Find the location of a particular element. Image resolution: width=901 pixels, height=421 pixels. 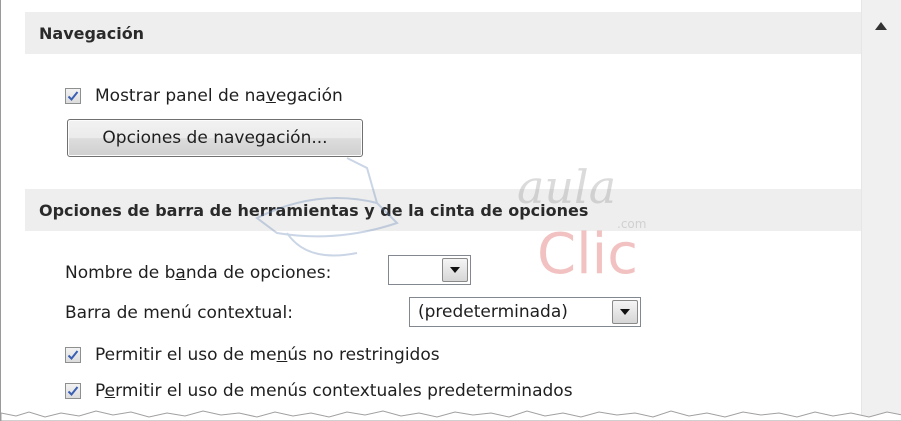

graduation-cap-icon is located at coordinates (327, 207).